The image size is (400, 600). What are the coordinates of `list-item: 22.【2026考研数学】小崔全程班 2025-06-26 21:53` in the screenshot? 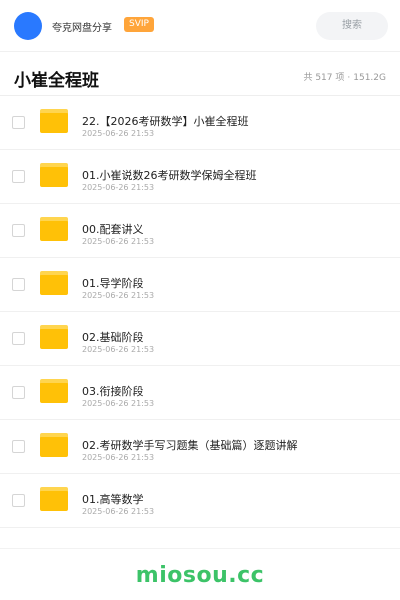 It's located at (200, 123).